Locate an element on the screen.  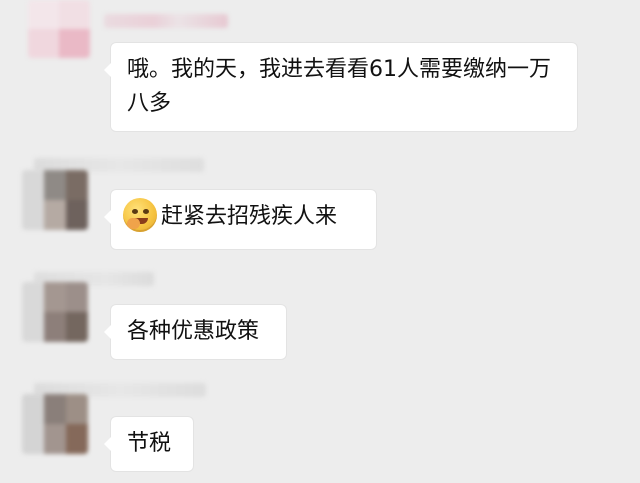
message-bubble: 哦。我的天，我进去看看61人需要缴纳一万八多 is located at coordinates (340, 87).